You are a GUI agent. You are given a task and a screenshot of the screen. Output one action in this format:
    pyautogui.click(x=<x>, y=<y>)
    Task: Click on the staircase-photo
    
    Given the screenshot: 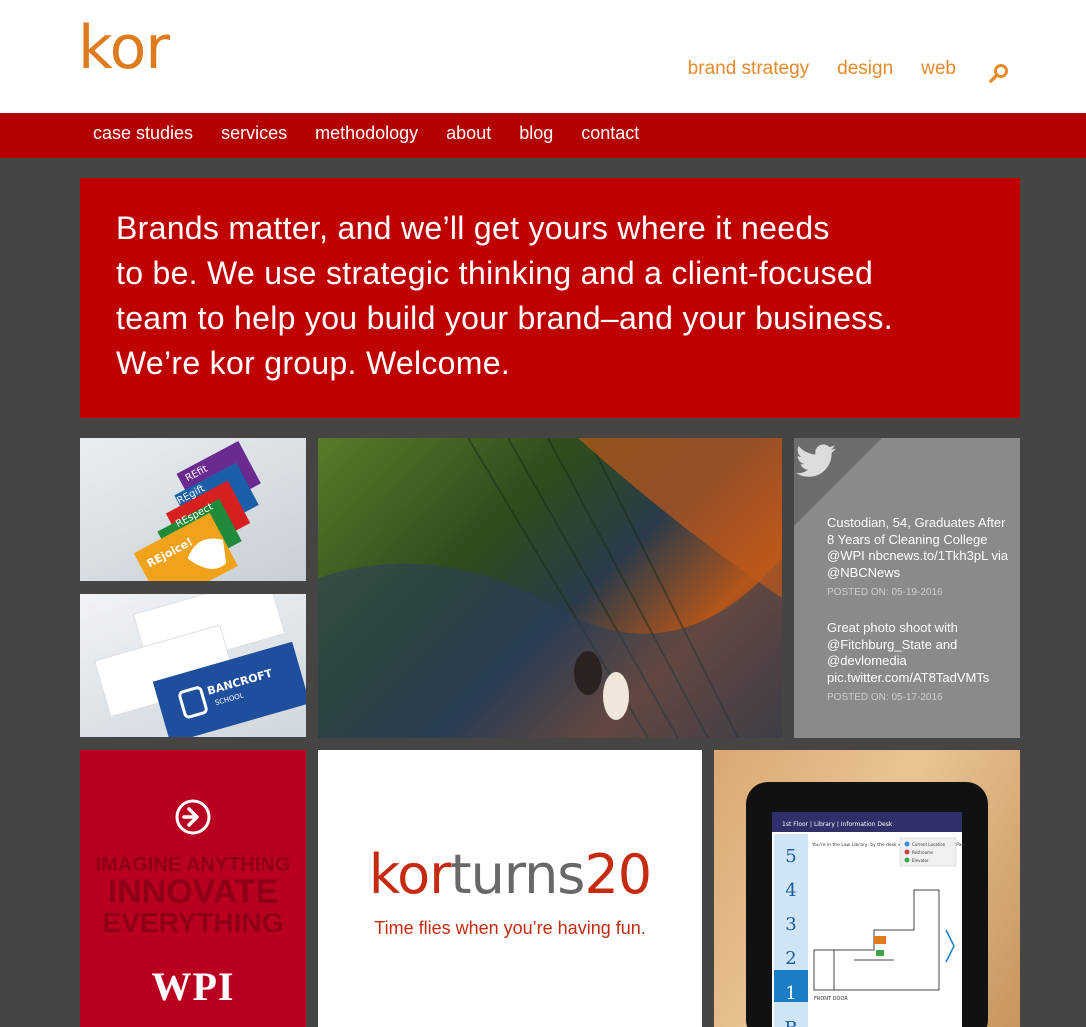 What is the action you would take?
    pyautogui.click(x=550, y=588)
    